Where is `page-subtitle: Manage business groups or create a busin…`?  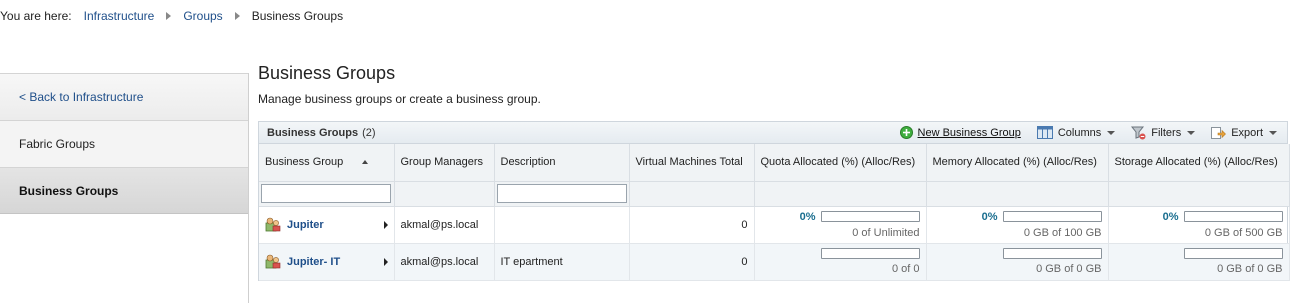 page-subtitle: Manage business groups or create a busin… is located at coordinates (399, 99).